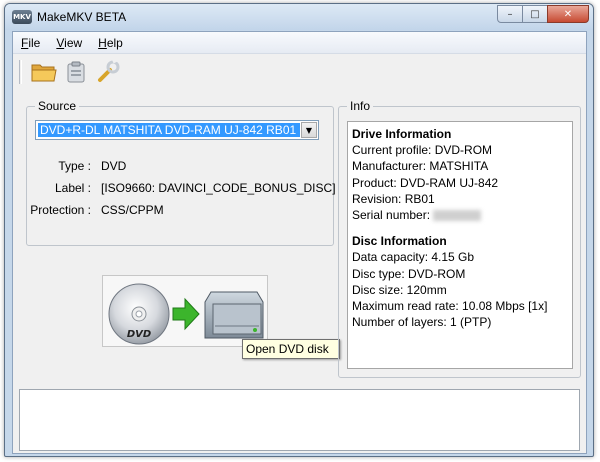 The width and height of the screenshot is (600, 462). What do you see at coordinates (169, 130) in the screenshot?
I see `drive-select-value: DVD+R-DL MATSHITA DVD-RAM UJ-842 RB01` at bounding box center [169, 130].